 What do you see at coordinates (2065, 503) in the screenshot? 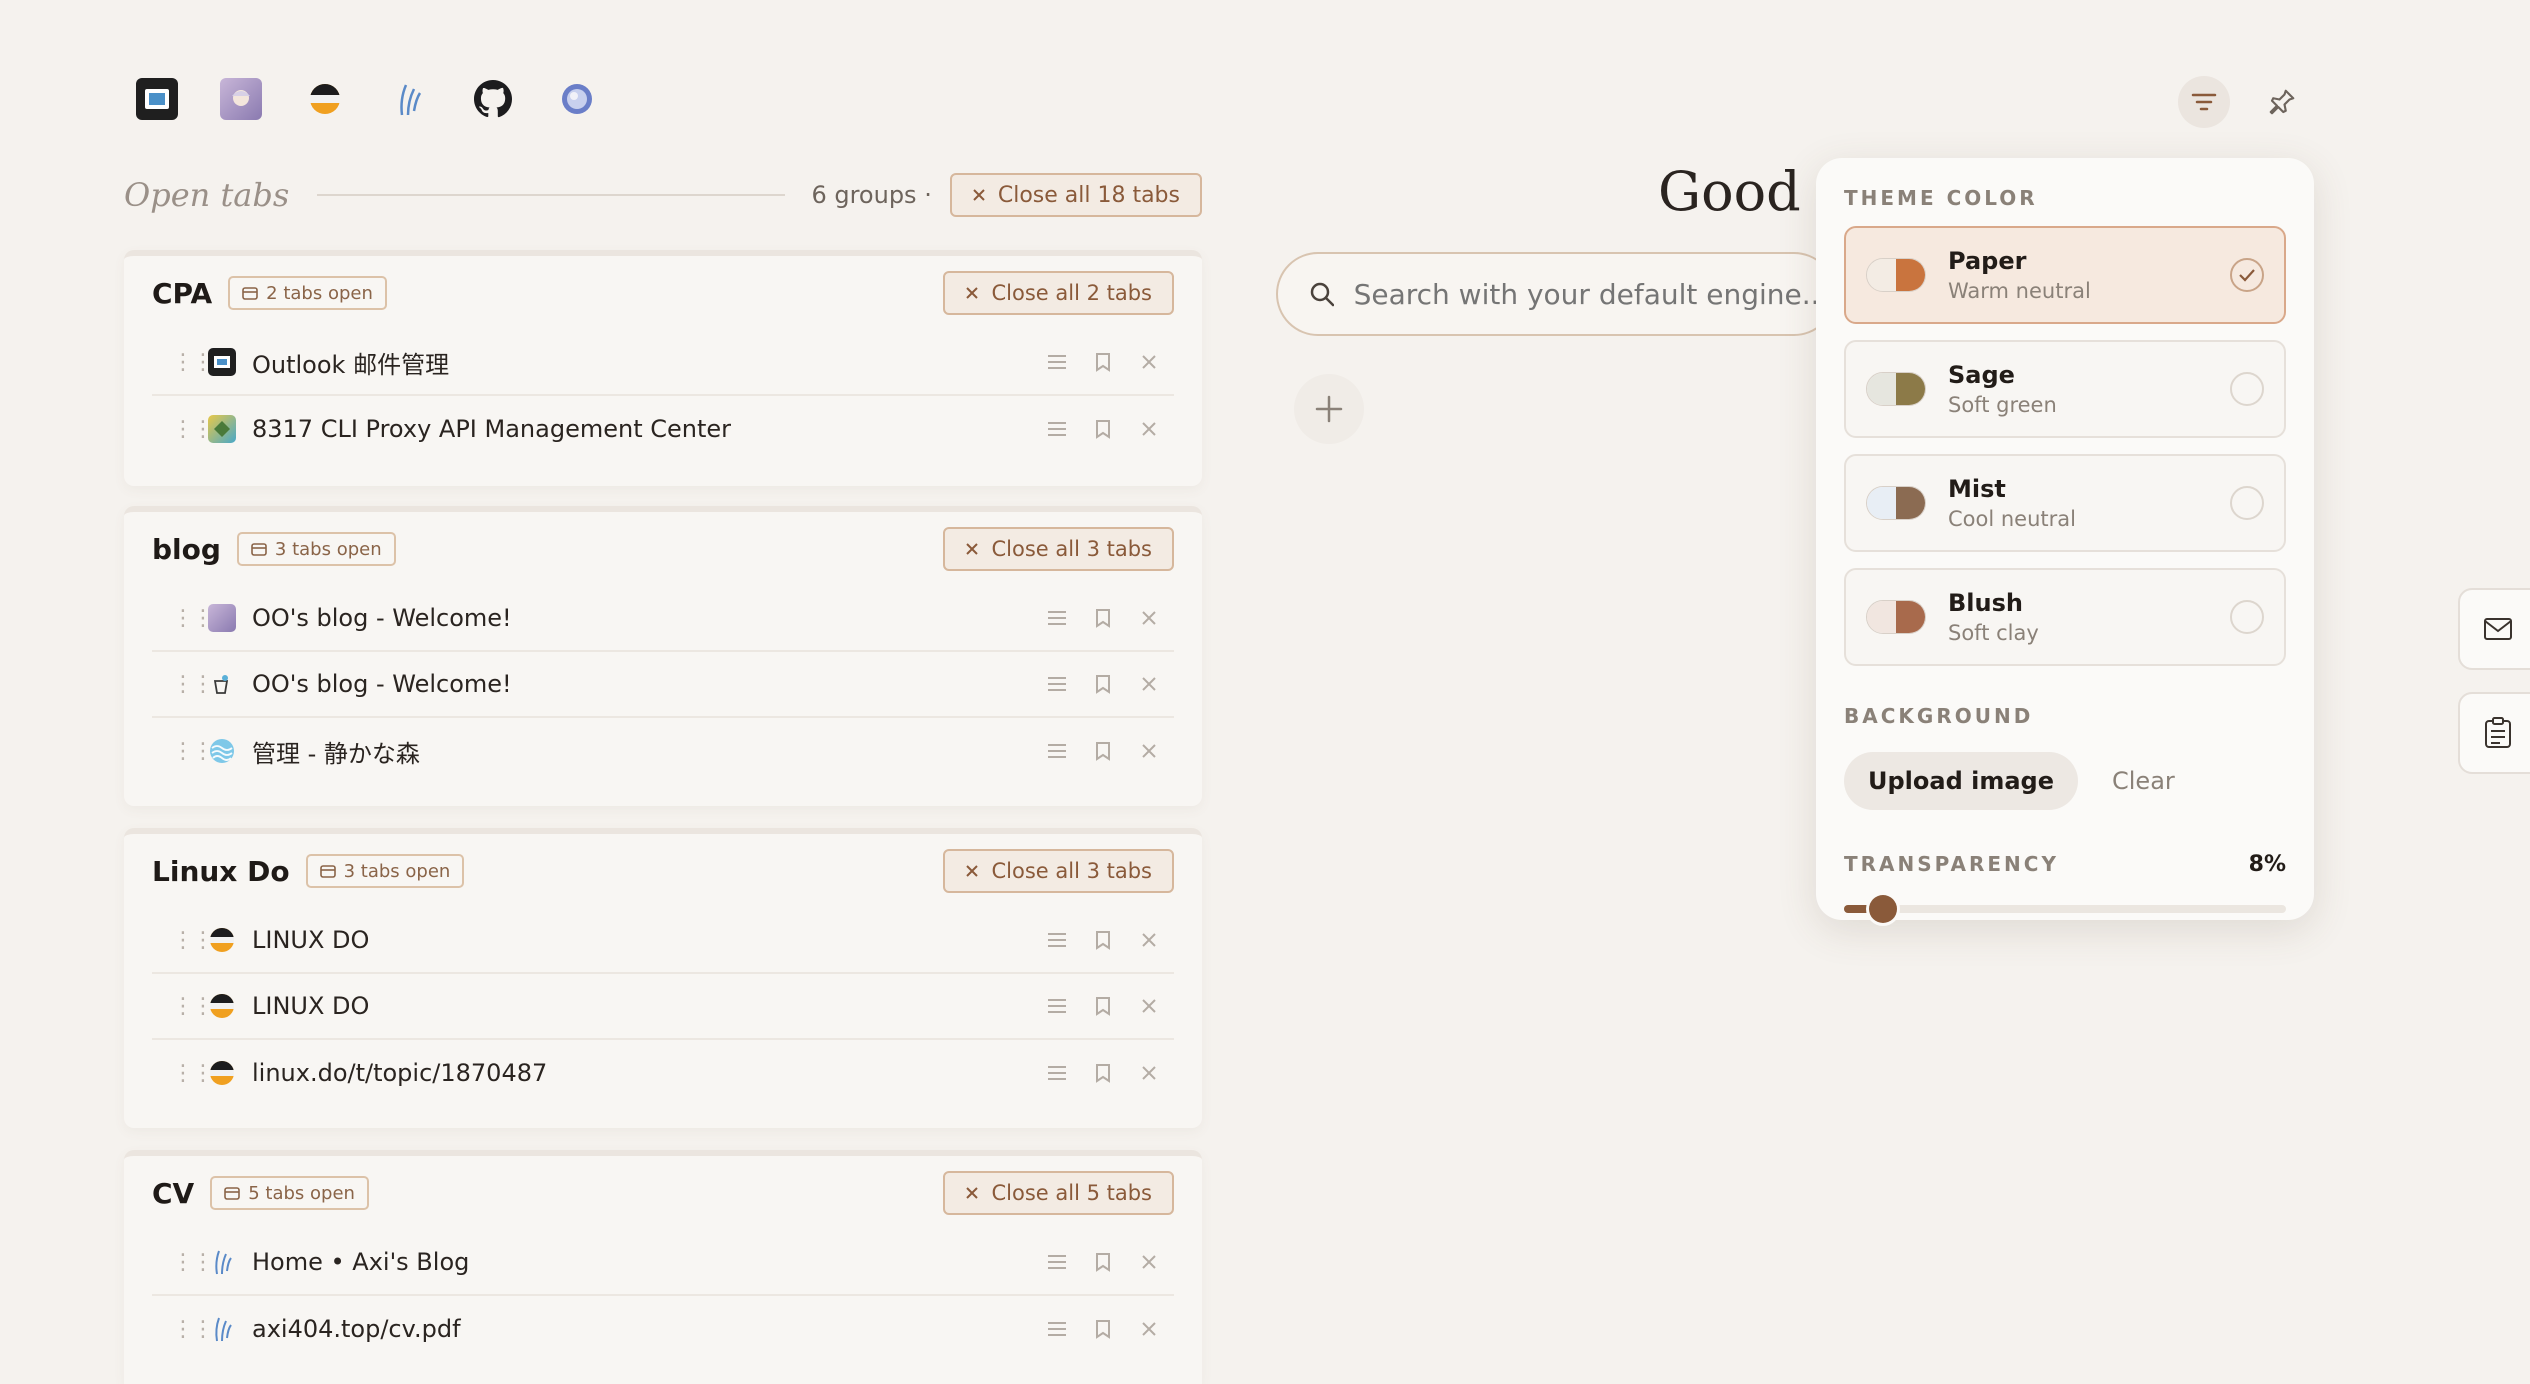
I see `theme-option-mist: Mist Cool neutral` at bounding box center [2065, 503].